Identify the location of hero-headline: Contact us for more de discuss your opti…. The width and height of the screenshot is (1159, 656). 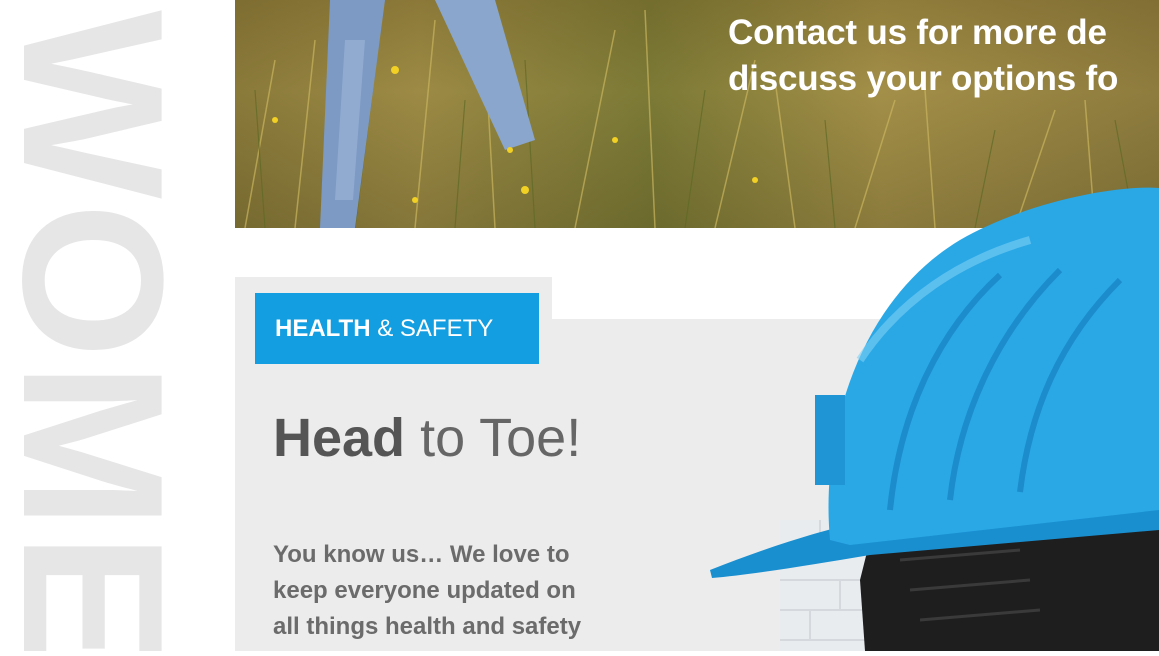
(923, 56).